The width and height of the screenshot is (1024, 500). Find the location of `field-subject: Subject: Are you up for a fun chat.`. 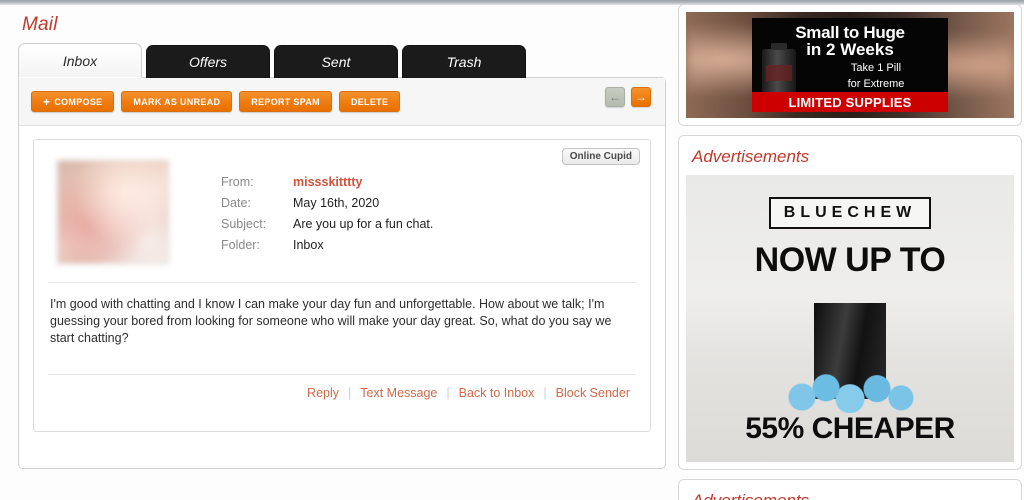

field-subject: Subject: Are you up for a fun chat. is located at coordinates (327, 224).